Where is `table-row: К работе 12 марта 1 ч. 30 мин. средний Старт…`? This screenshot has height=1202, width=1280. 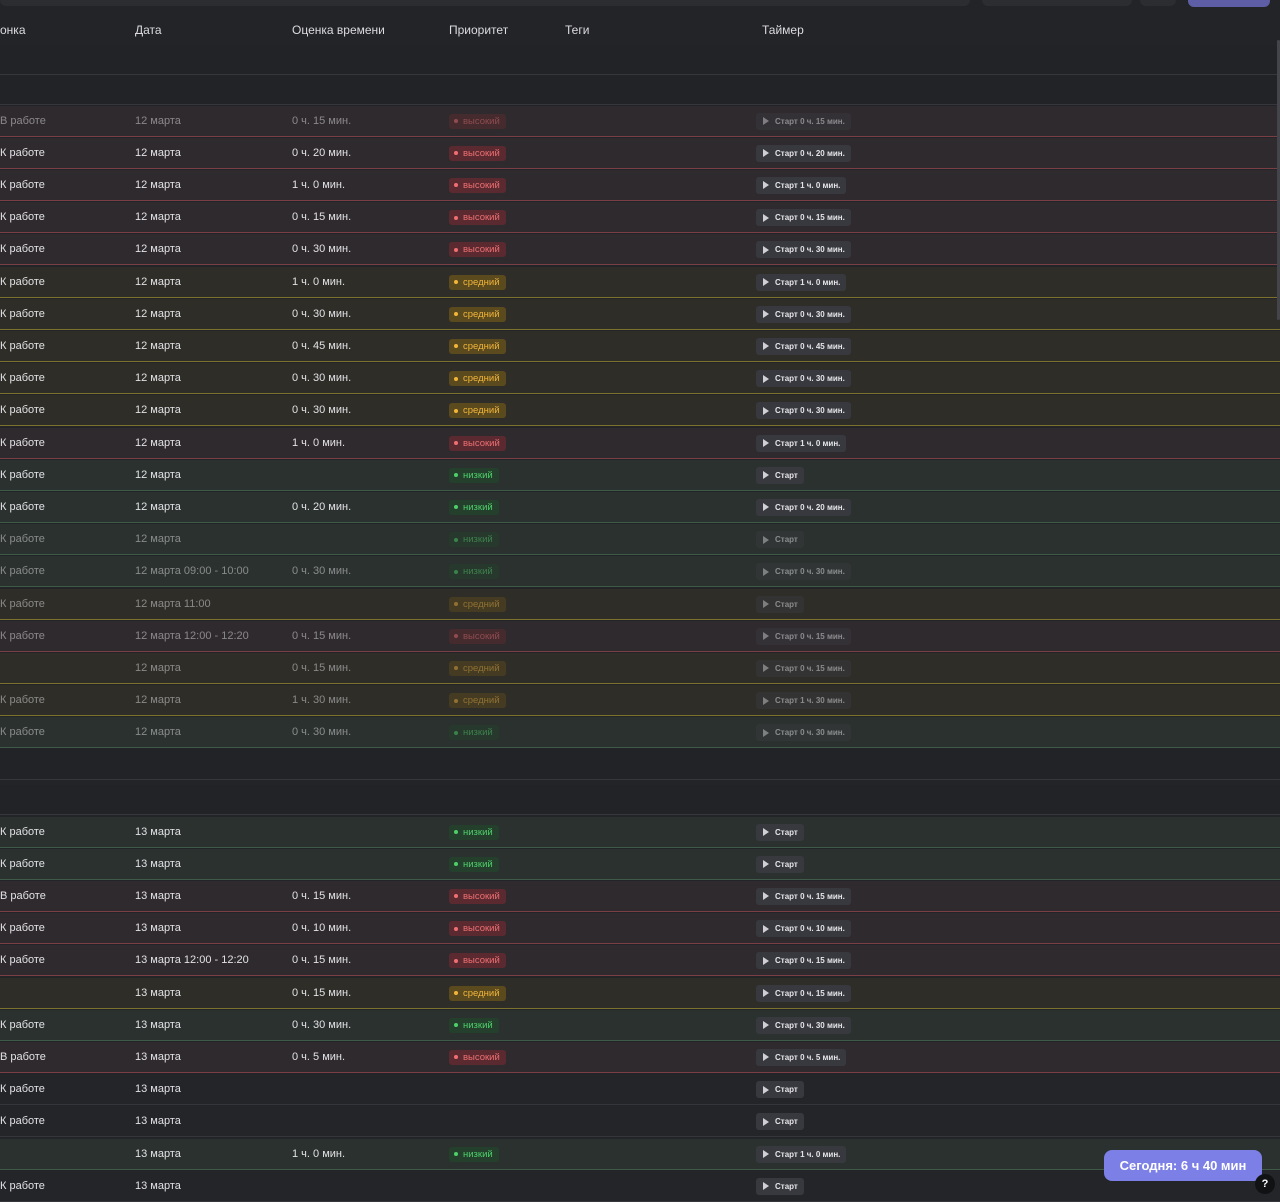 table-row: К работе 12 марта 1 ч. 30 мин. средний Старт… is located at coordinates (640, 701).